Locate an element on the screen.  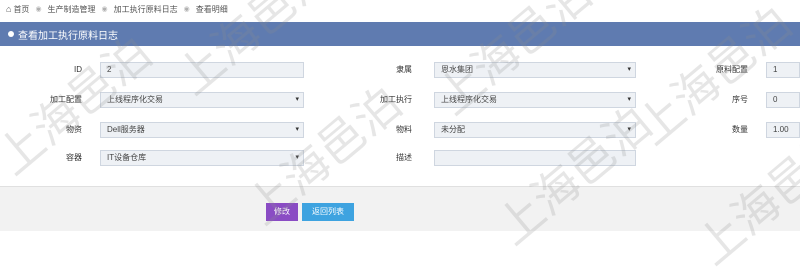
description-label: 描述 is located at coordinates (404, 157).